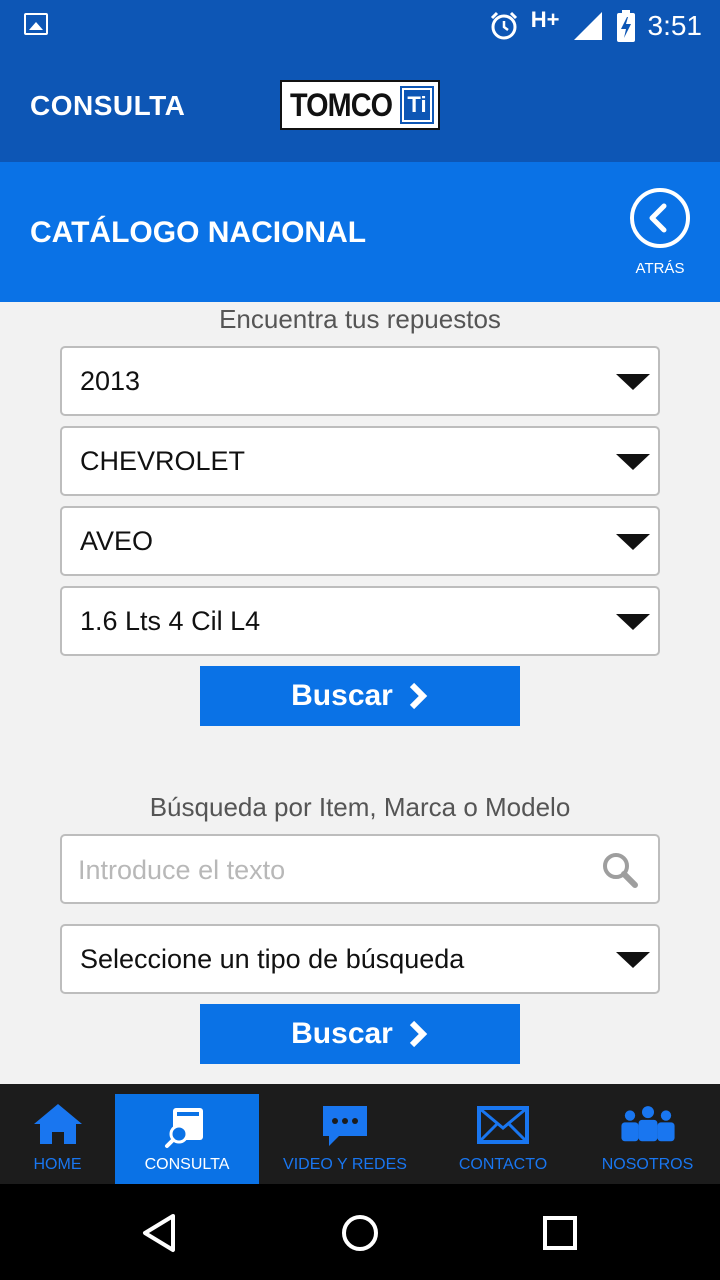 The width and height of the screenshot is (720, 1280). Describe the element at coordinates (360, 25) in the screenshot. I see `status-bar: H+ 3:51` at that location.